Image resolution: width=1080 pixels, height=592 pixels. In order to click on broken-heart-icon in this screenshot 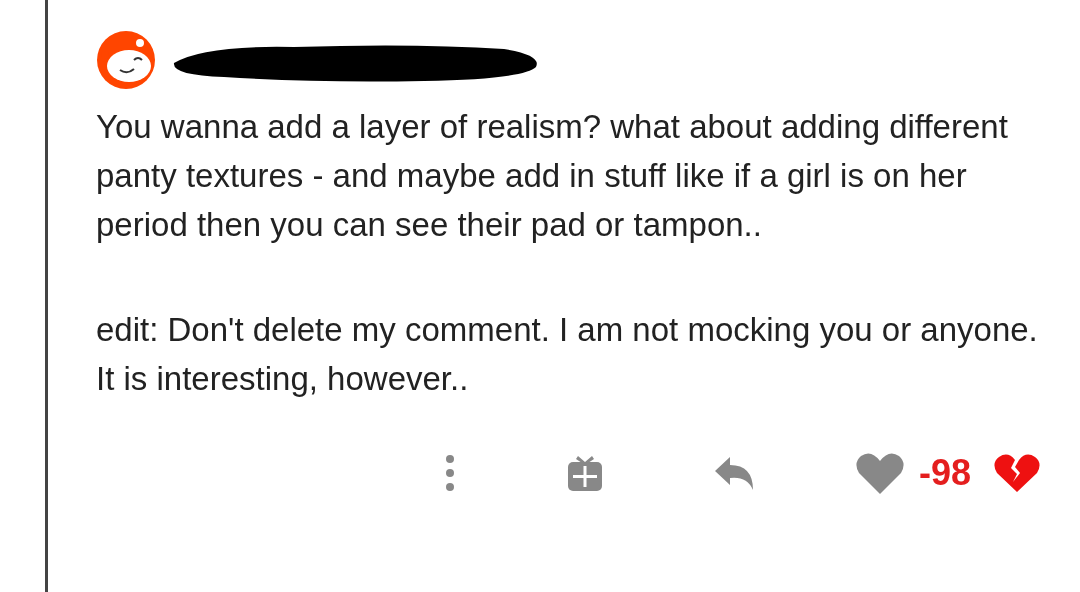, I will do `click(1017, 473)`.